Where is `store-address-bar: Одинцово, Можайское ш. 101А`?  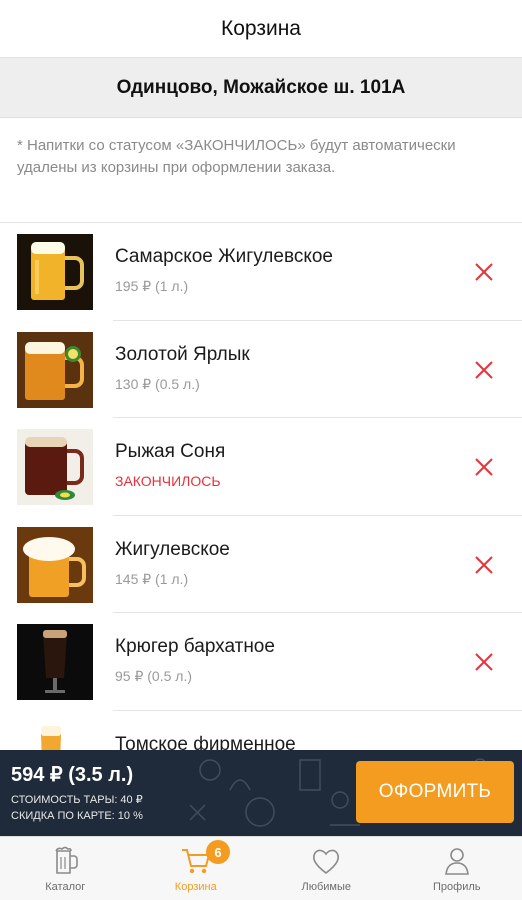 store-address-bar: Одинцово, Можайское ш. 101А is located at coordinates (261, 88).